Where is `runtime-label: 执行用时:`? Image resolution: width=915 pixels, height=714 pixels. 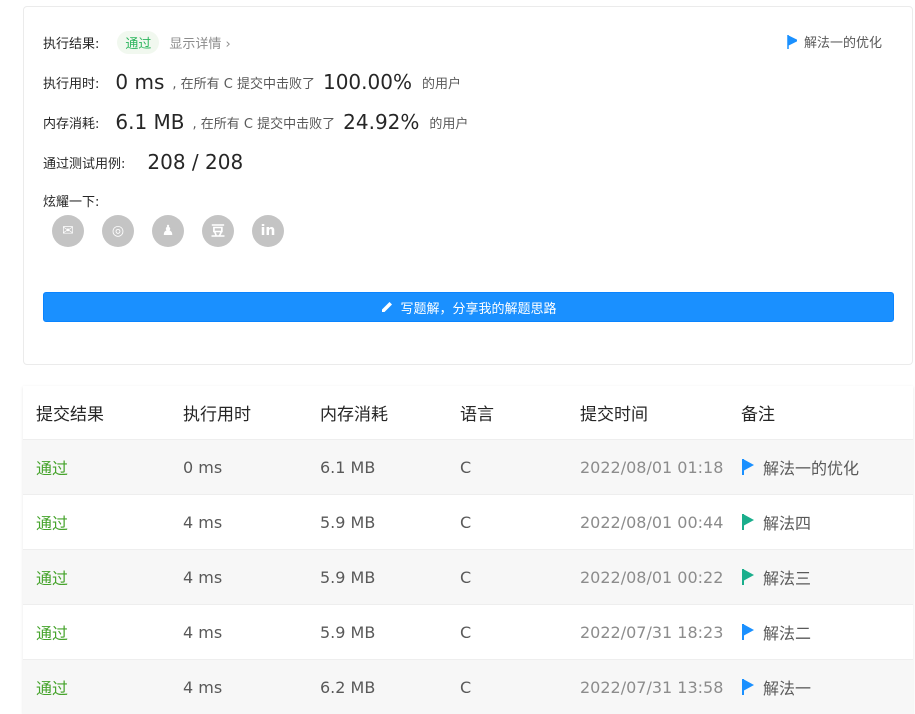 runtime-label: 执行用时: is located at coordinates (71, 84).